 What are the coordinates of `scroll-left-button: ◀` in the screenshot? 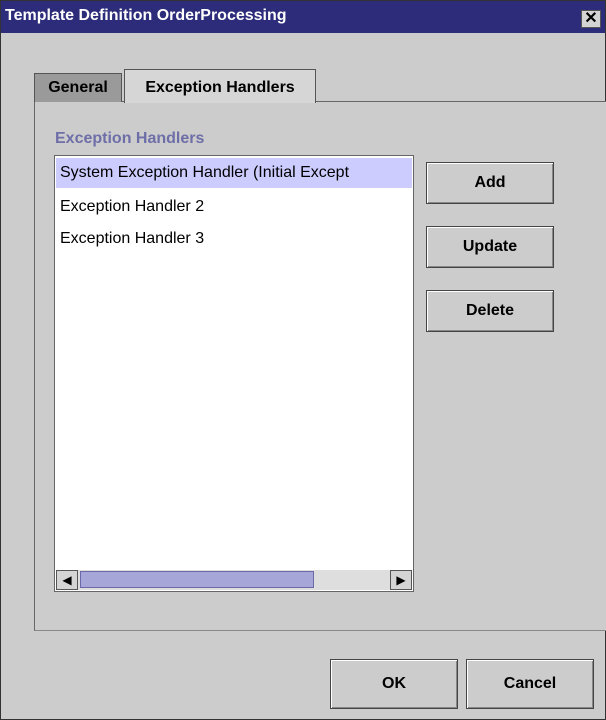 It's located at (67, 580).